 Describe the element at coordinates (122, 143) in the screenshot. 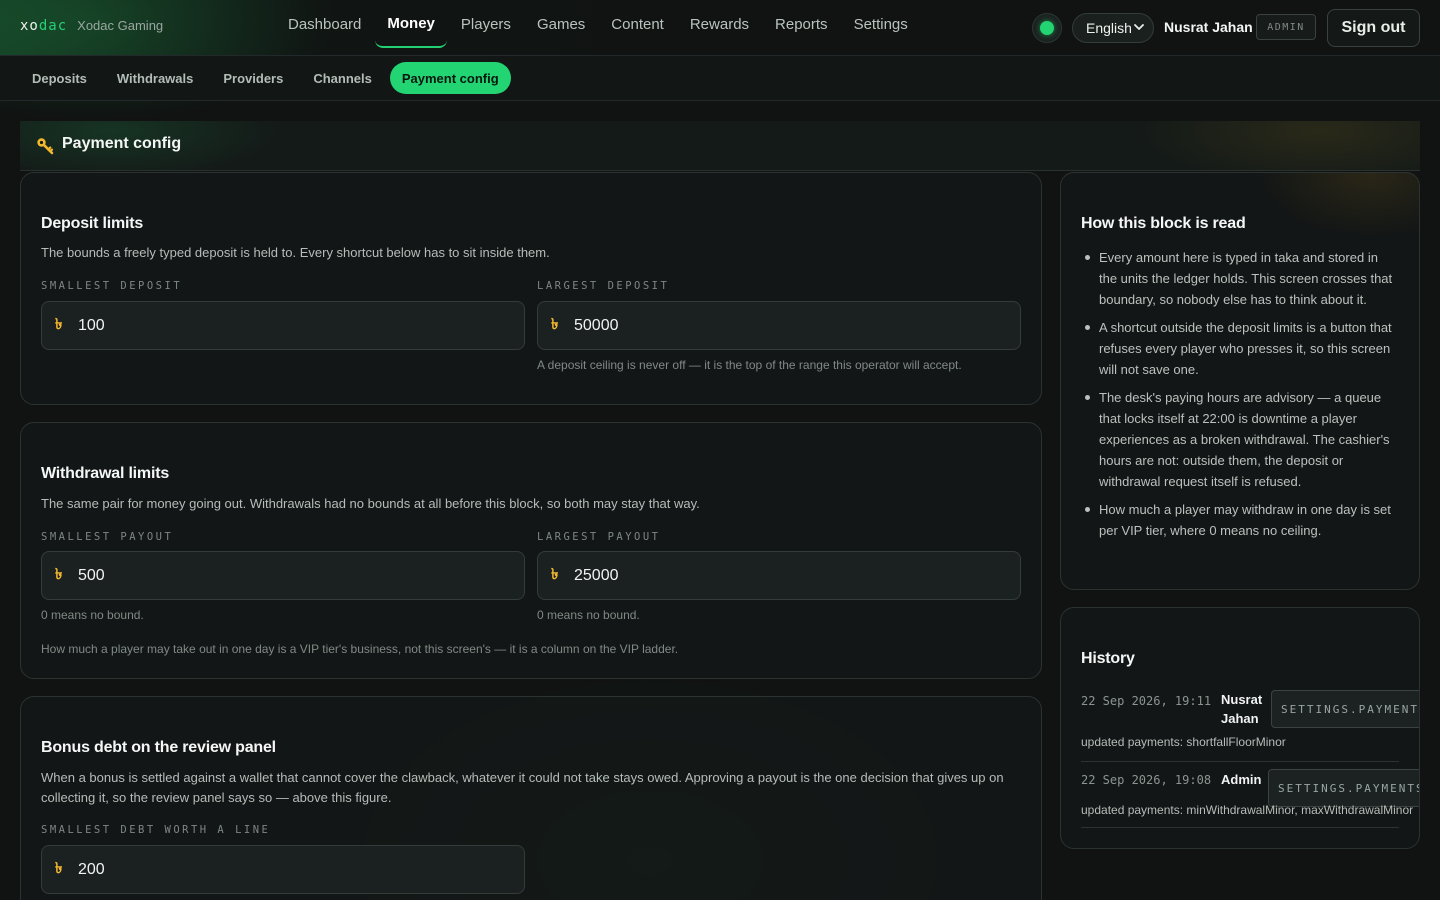

I see `page-title: Payment config` at that location.